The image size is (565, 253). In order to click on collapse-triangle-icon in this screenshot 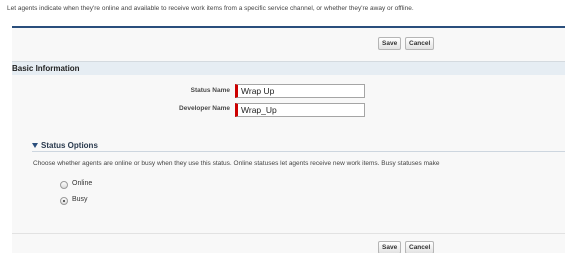, I will do `click(35, 145)`.